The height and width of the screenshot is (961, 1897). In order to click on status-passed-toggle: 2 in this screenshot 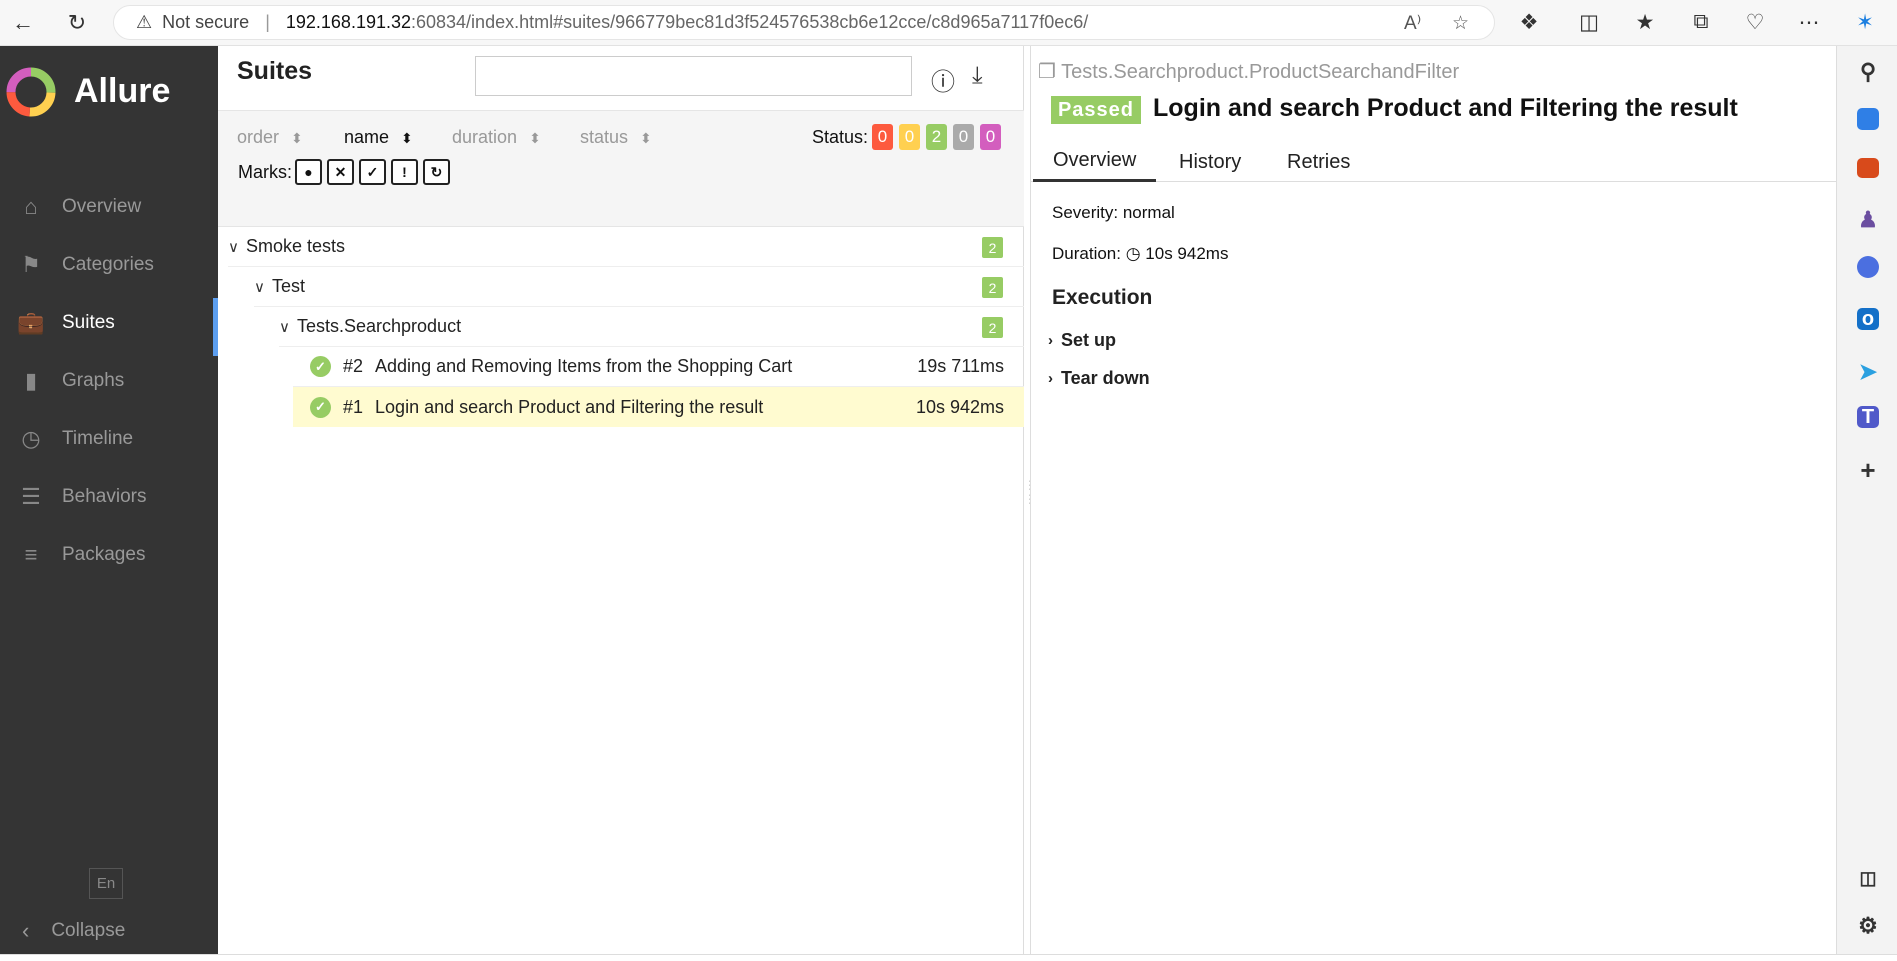, I will do `click(936, 137)`.